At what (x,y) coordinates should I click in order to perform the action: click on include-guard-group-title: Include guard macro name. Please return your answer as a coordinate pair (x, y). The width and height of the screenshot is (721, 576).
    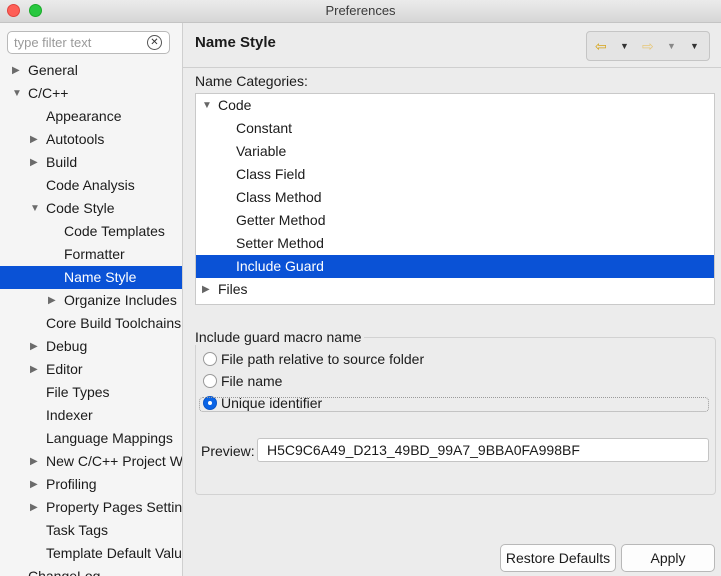
    Looking at the image, I should click on (279, 337).